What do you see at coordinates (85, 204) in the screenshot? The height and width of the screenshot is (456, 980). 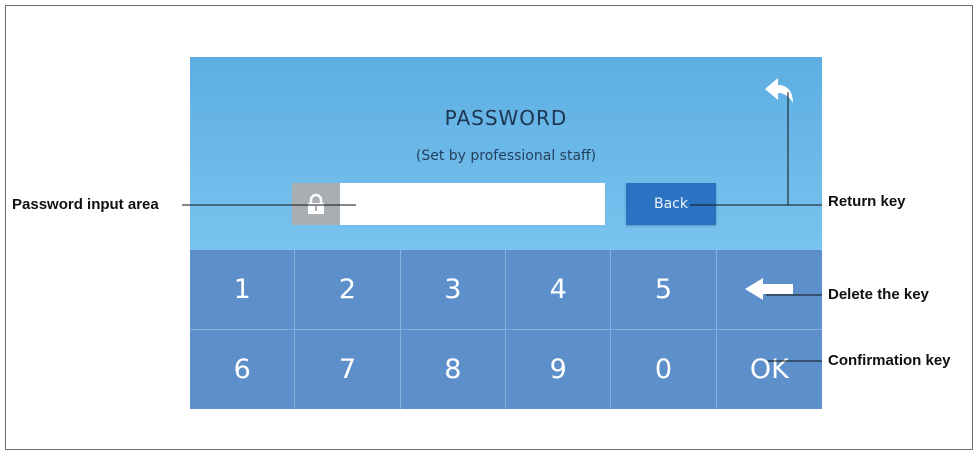 I see `callout-password-input-area: Password input area` at bounding box center [85, 204].